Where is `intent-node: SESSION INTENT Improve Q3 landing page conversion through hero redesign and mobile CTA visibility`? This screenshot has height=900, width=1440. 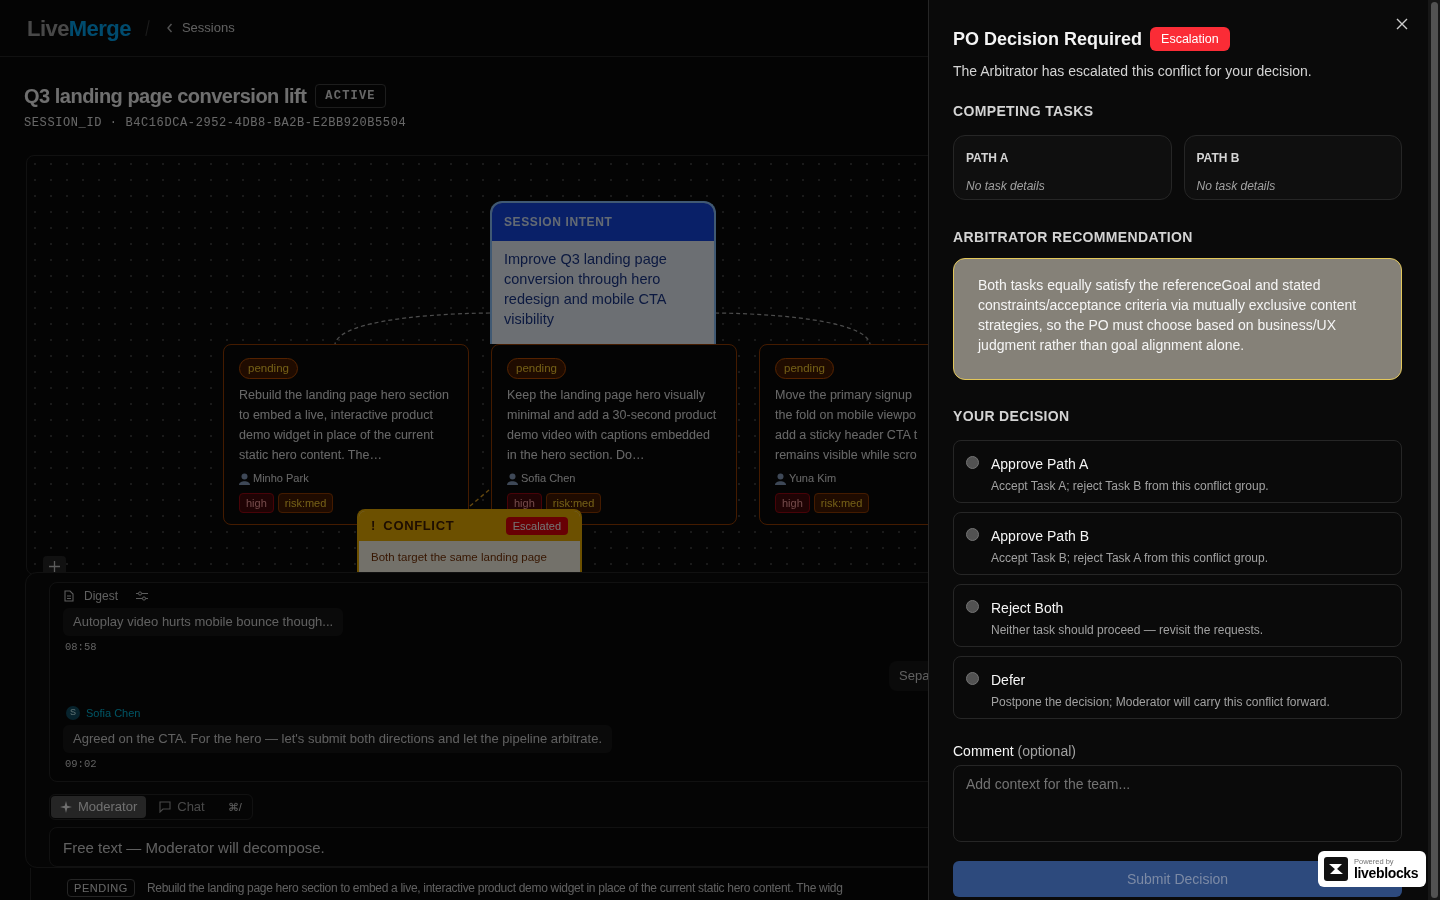
intent-node: SESSION INTENT Improve Q3 landing page conversion through hero redesign and mobile CTA visibility is located at coordinates (603, 272).